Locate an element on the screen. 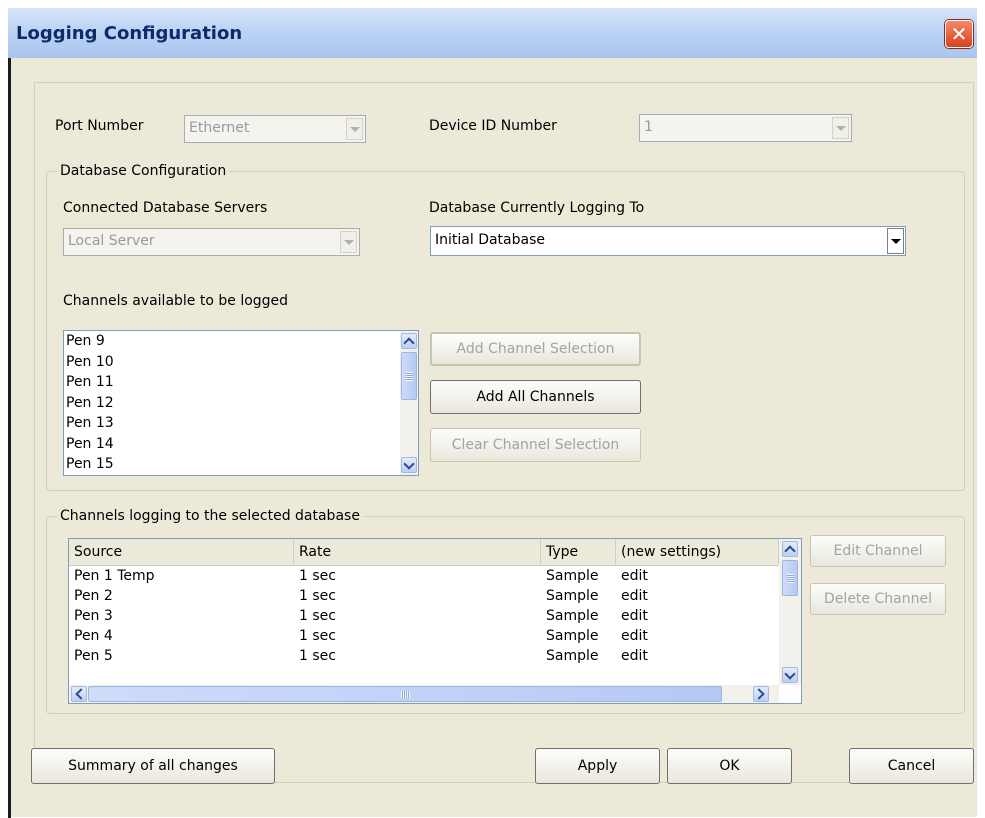 The height and width of the screenshot is (818, 985). table-row: Pen 5 1 sec Sample edit is located at coordinates (424, 656).